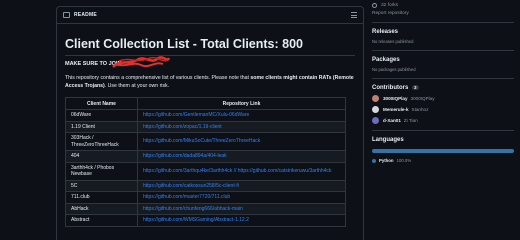 The height and width of the screenshot is (240, 520). What do you see at coordinates (446, 32) in the screenshot?
I see `releases-title: Releases` at bounding box center [446, 32].